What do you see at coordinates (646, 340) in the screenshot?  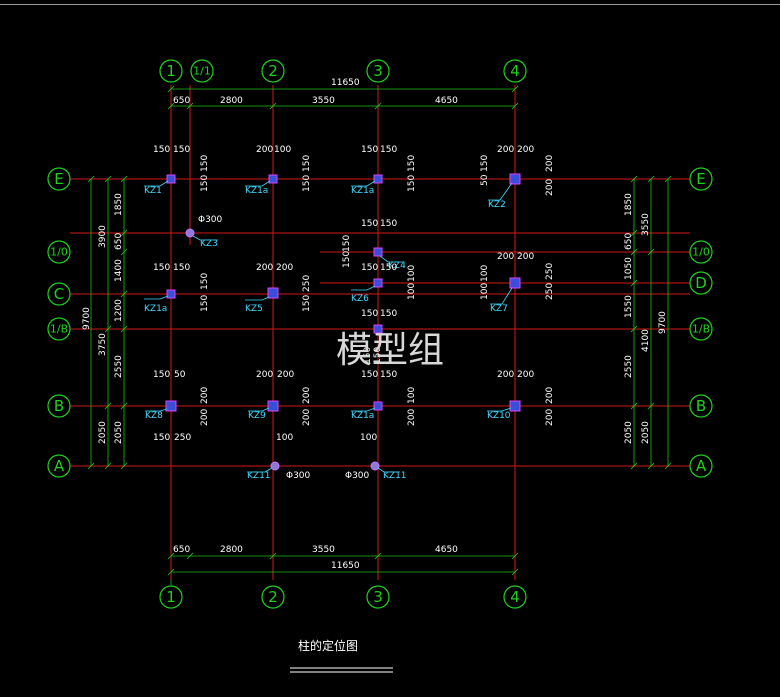 I see `right-outer-dim: 4100` at bounding box center [646, 340].